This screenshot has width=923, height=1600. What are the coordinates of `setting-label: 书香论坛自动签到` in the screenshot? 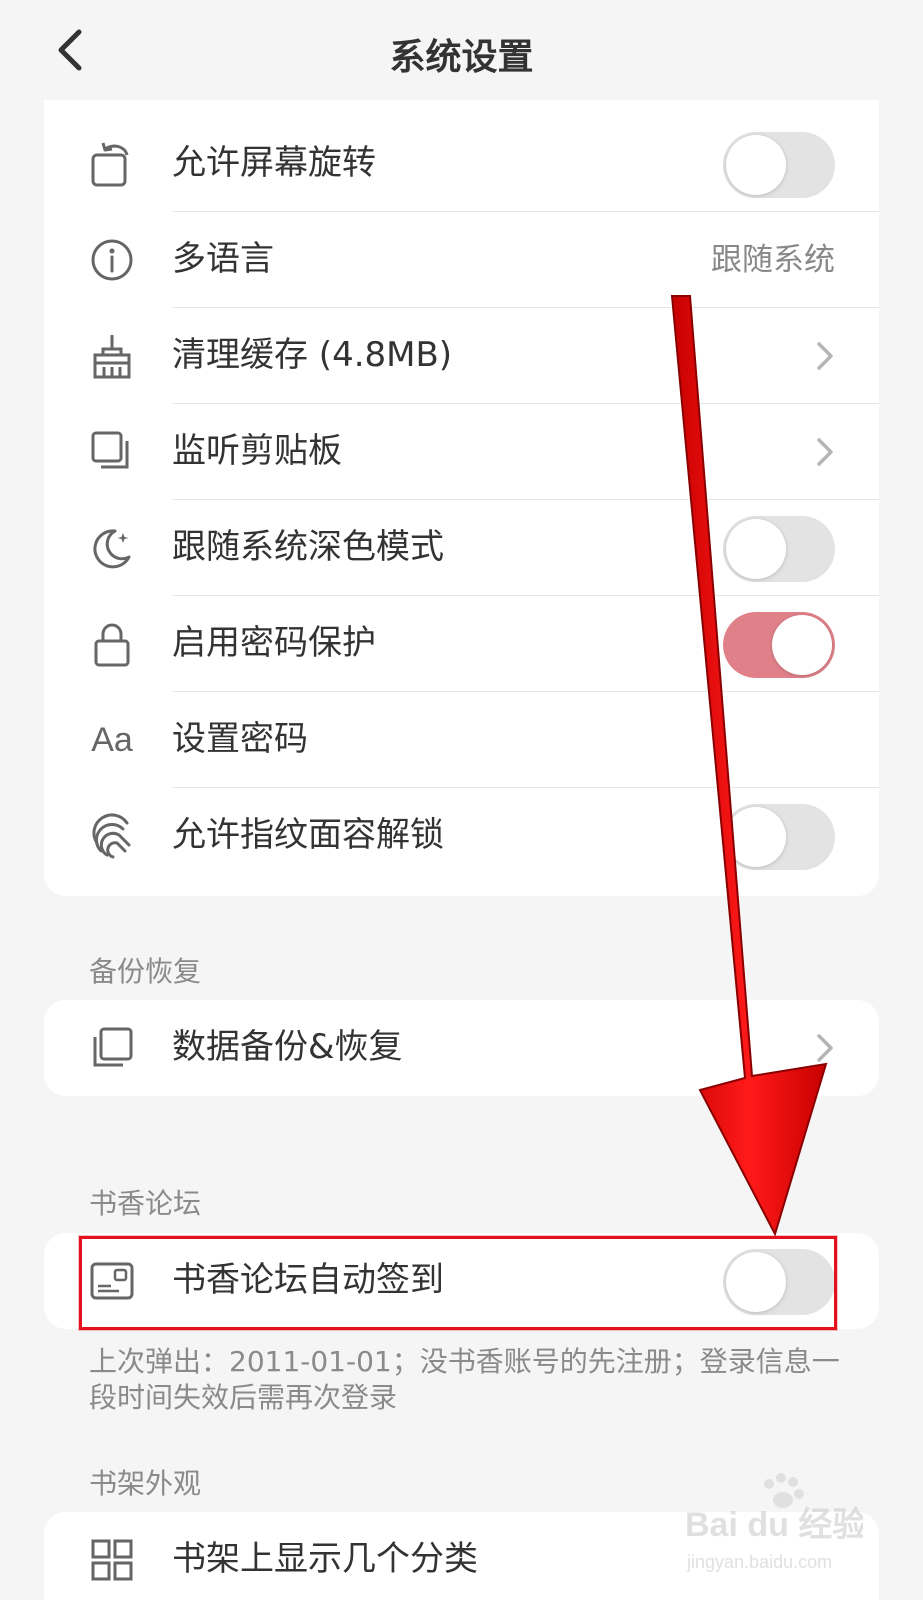 It's located at (308, 1280).